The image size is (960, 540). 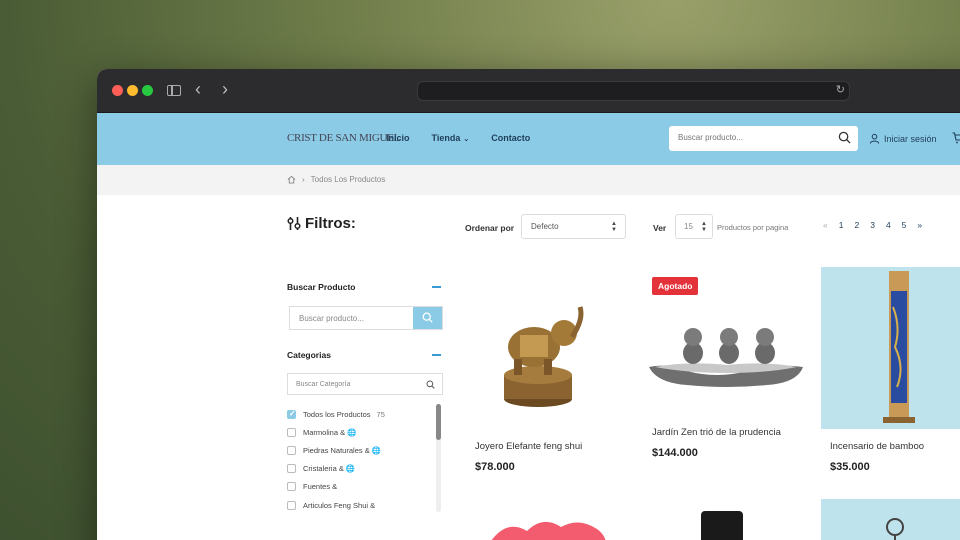 I want to click on main-menu: Inicio Tienda ⌄ Contacto, so click(x=469, y=138).